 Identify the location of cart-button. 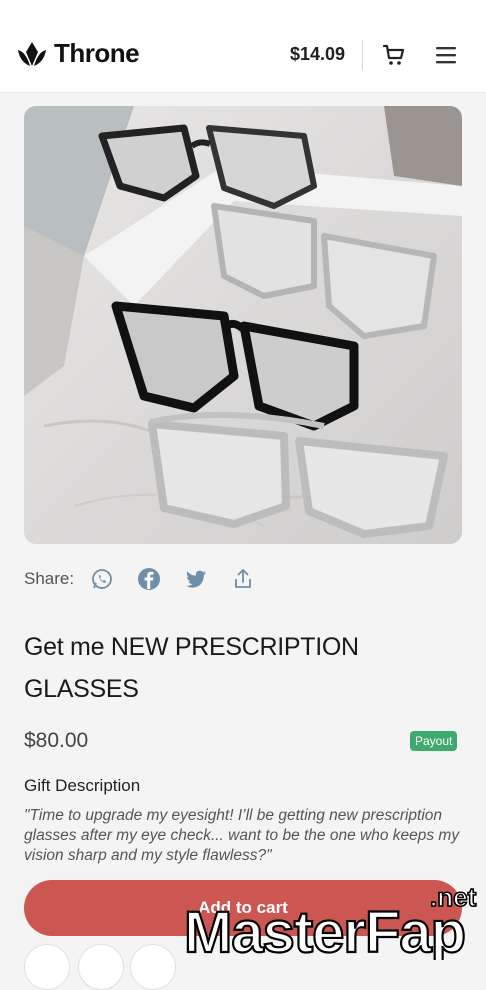
(394, 57).